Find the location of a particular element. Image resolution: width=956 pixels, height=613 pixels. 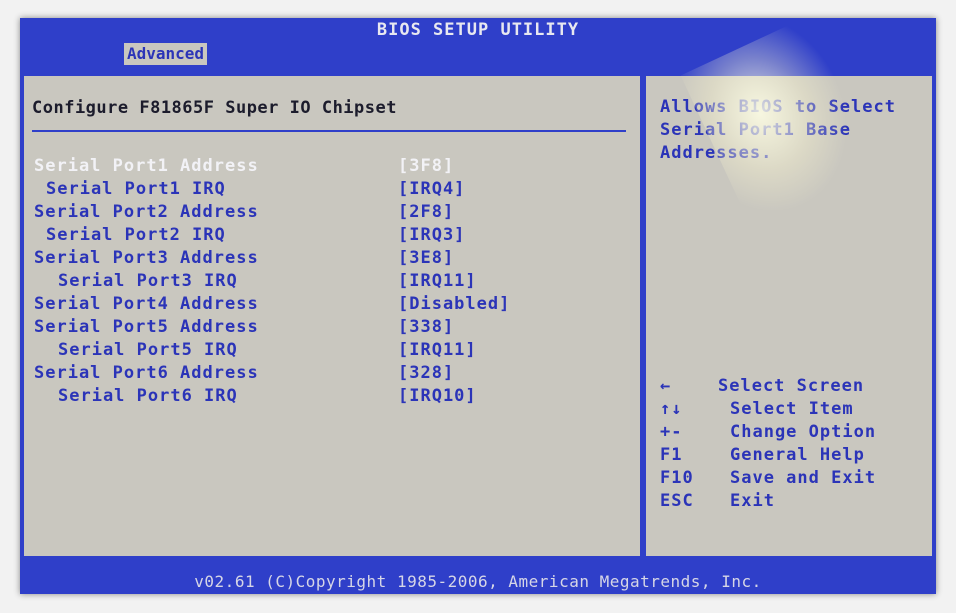

key-description: Save and Exit is located at coordinates (803, 478).